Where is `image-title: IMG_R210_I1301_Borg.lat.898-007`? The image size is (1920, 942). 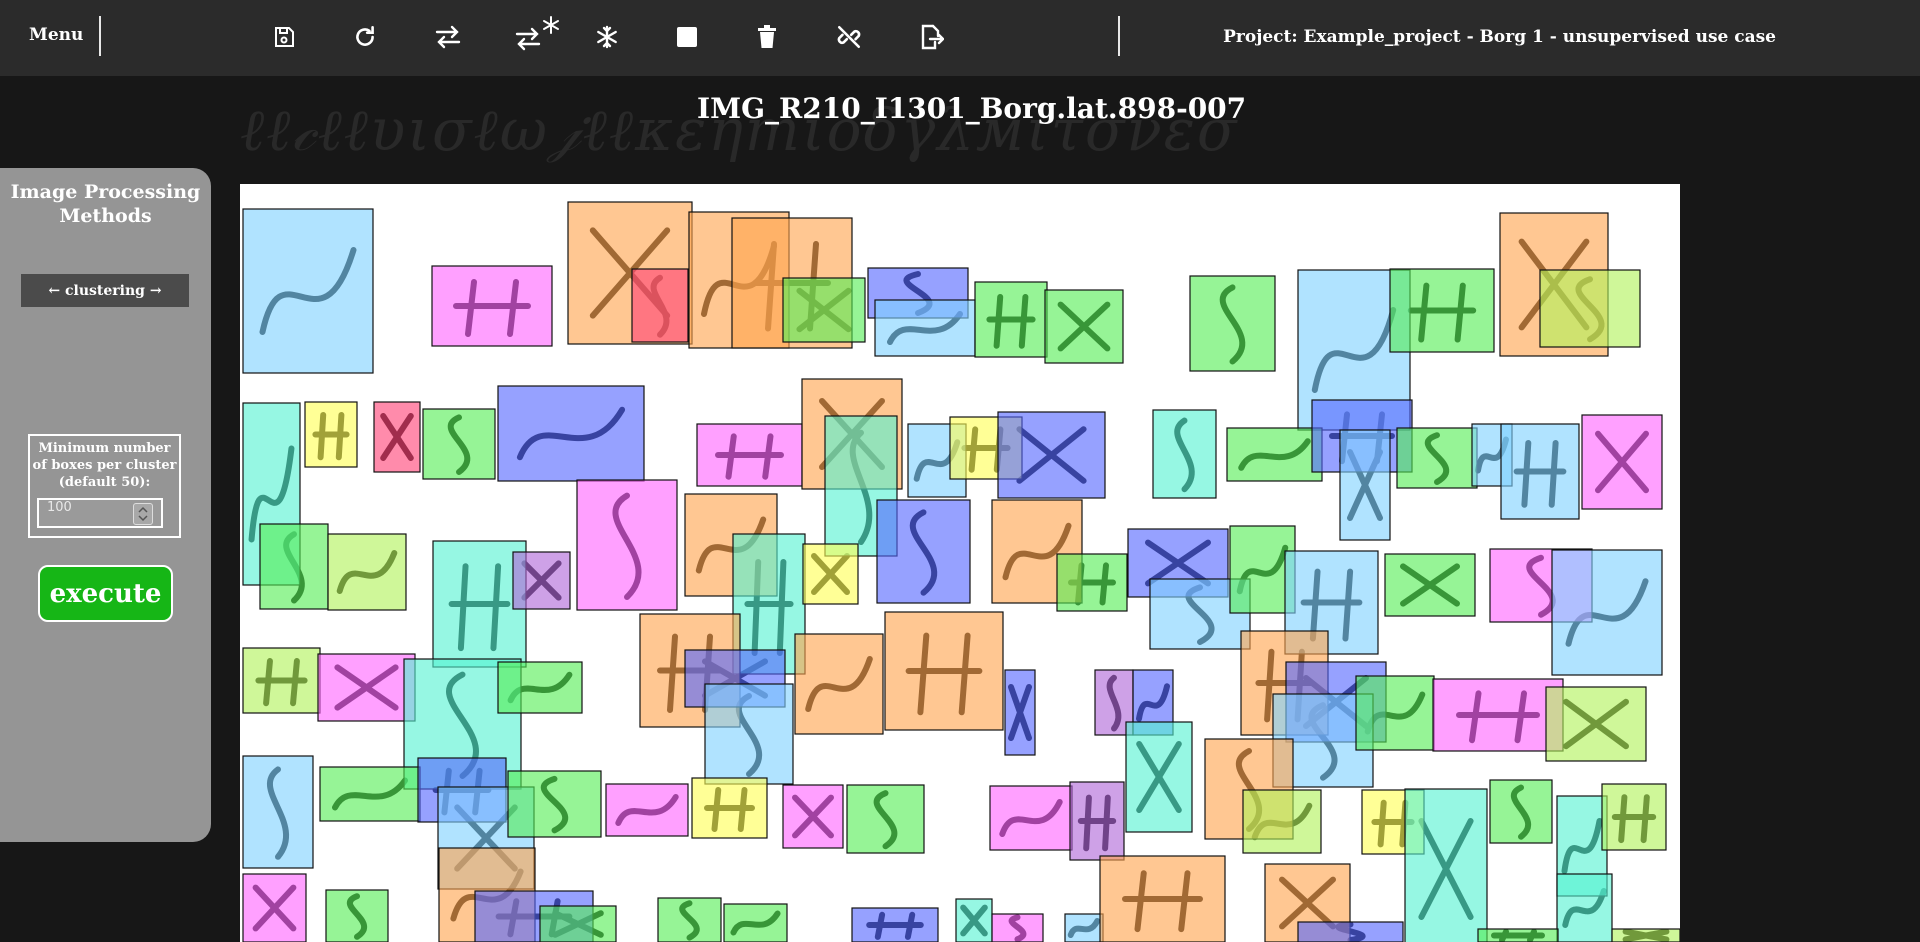 image-title: IMG_R210_I1301_Borg.lat.898-007 is located at coordinates (972, 108).